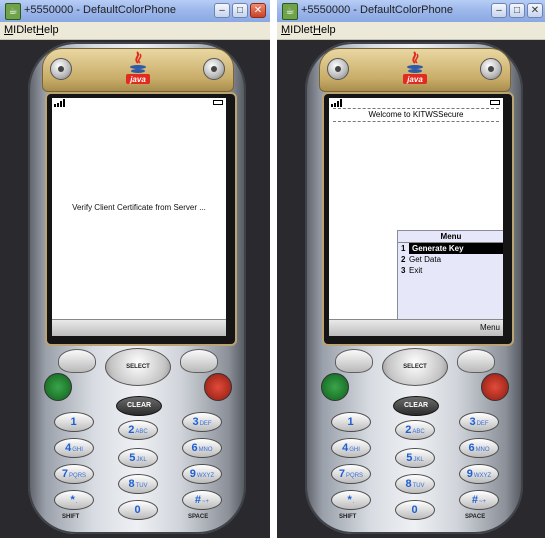  What do you see at coordinates (416, 327) in the screenshot?
I see `soft-key-bar: Menu` at bounding box center [416, 327].